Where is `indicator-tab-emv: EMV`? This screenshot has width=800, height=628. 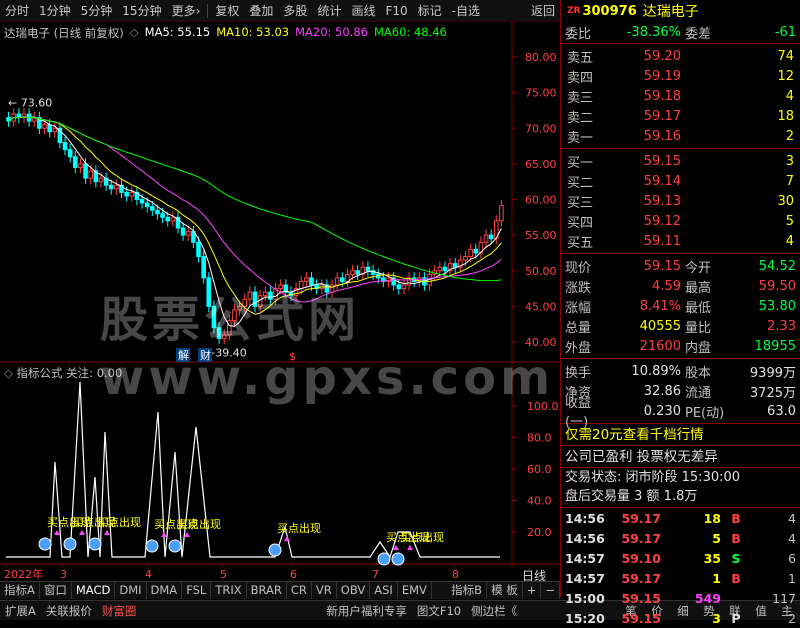
indicator-tab-emv: EMV is located at coordinates (415, 590).